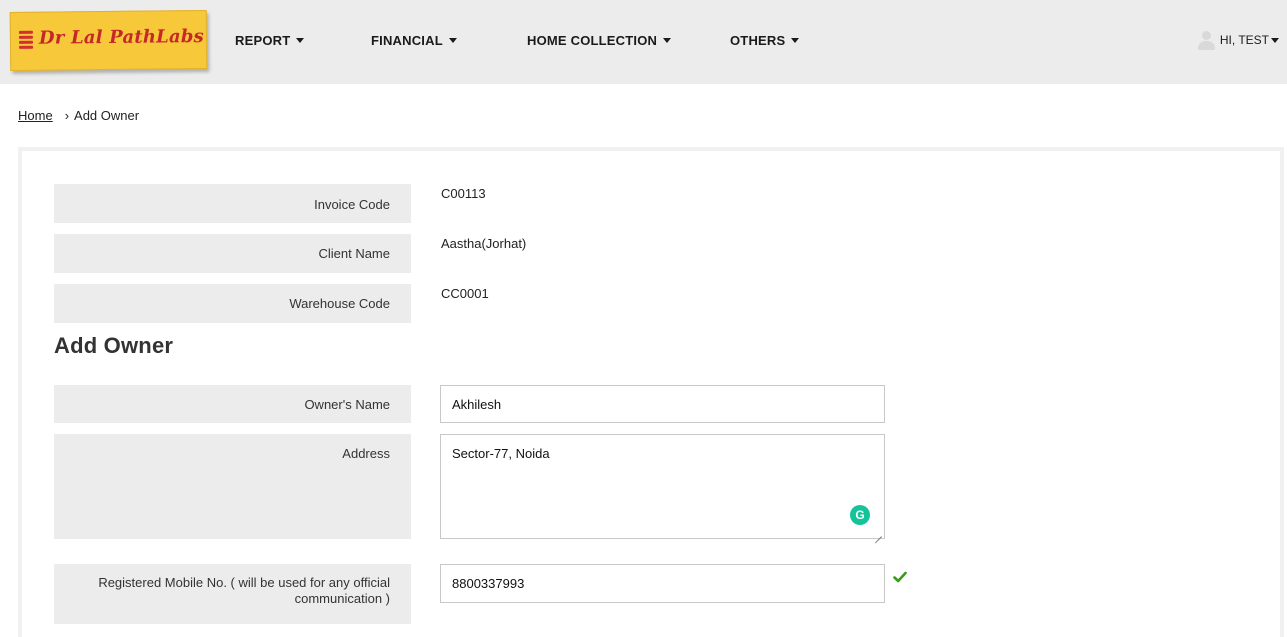 The width and height of the screenshot is (1287, 637). I want to click on chevron-right-icon: ›, so click(67, 115).